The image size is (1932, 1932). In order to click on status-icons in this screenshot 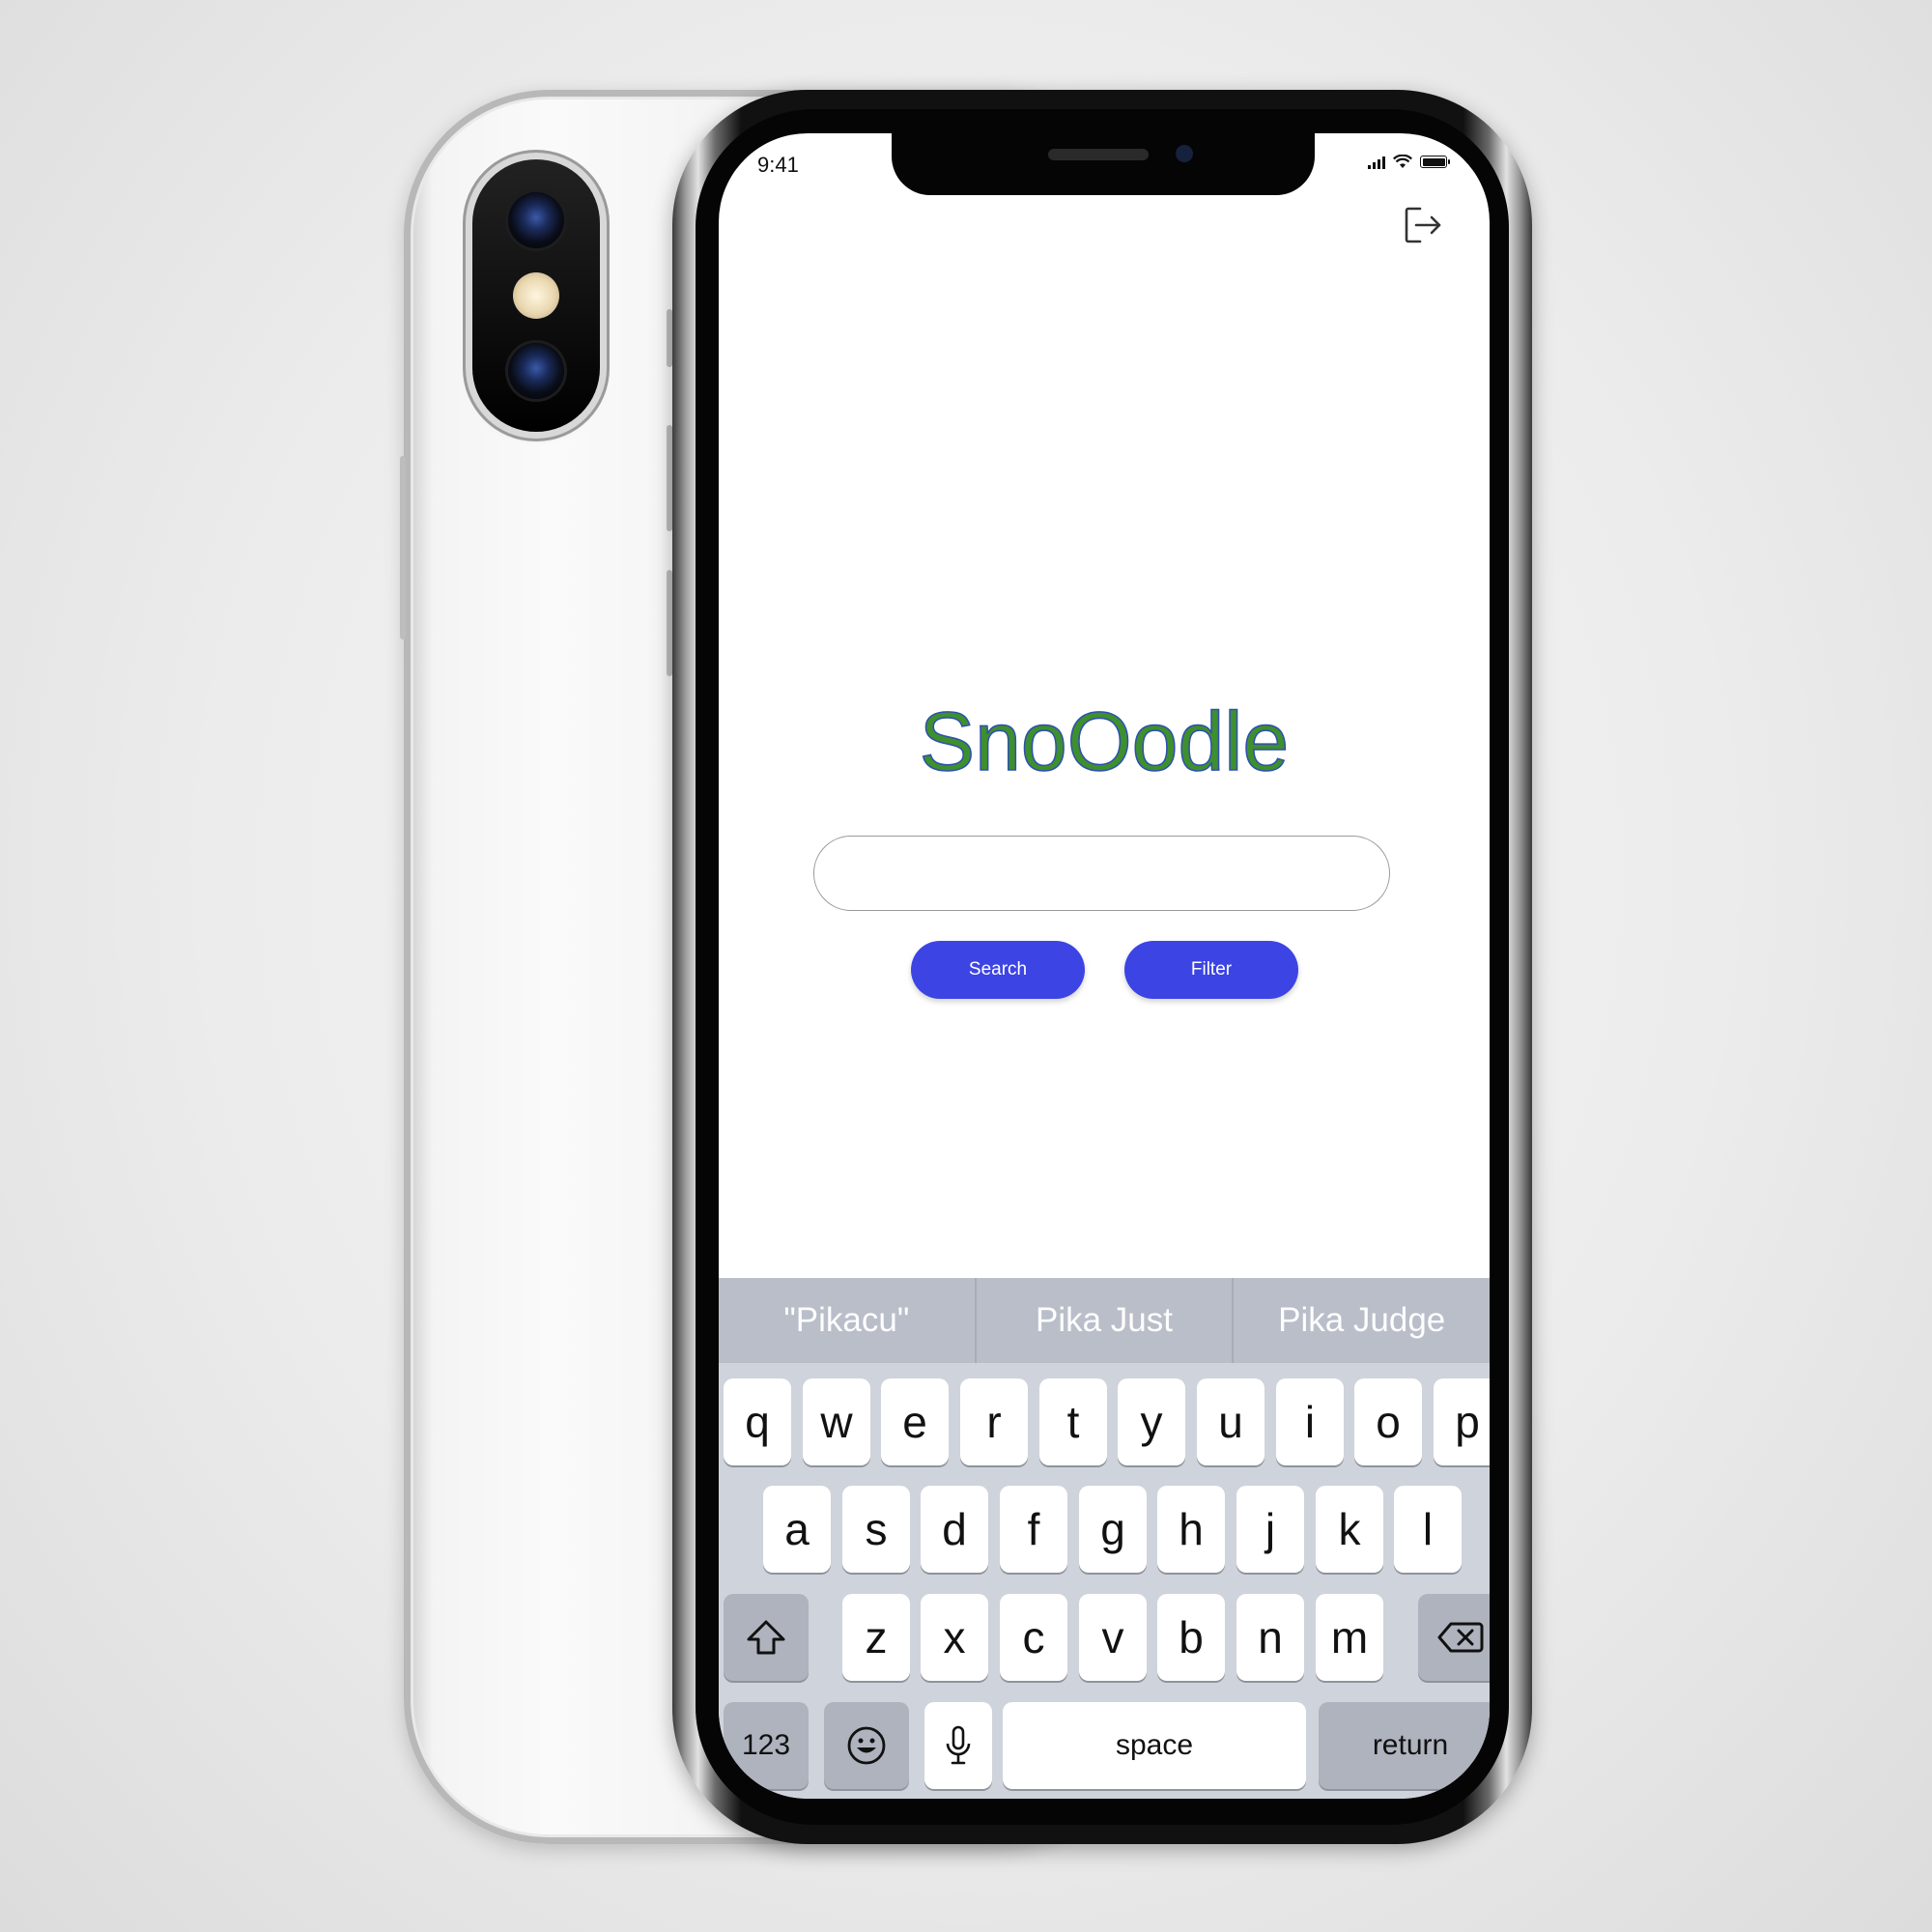, I will do `click(1409, 162)`.